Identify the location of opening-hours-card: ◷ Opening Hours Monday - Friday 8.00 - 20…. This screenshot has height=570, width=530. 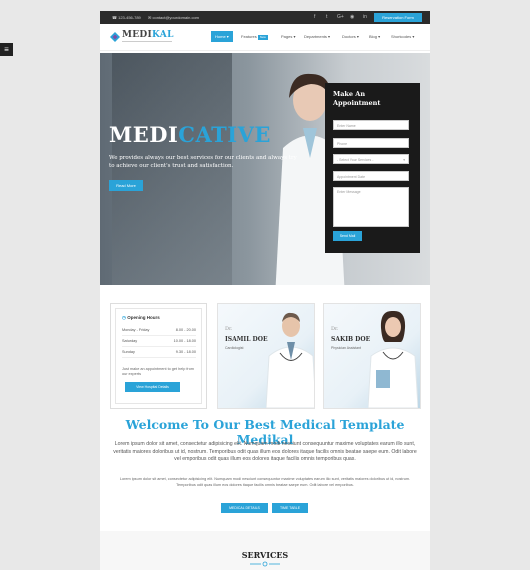
(158, 356).